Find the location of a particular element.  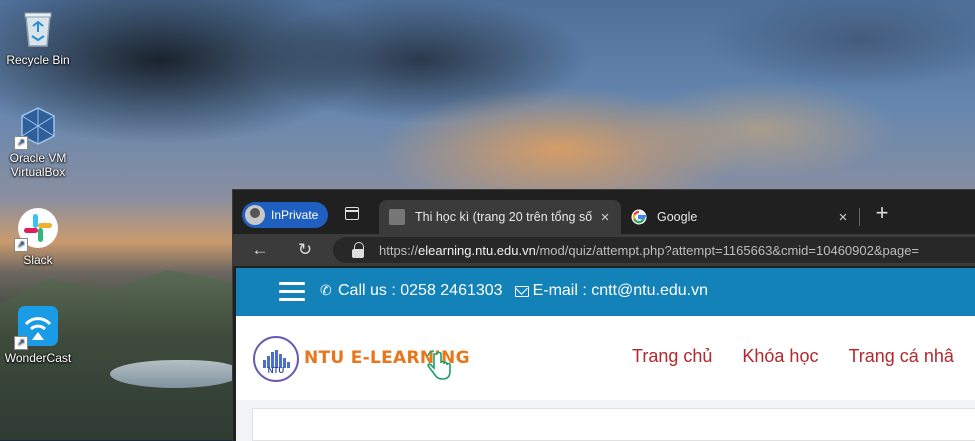

url-scheme: https:// is located at coordinates (399, 250).